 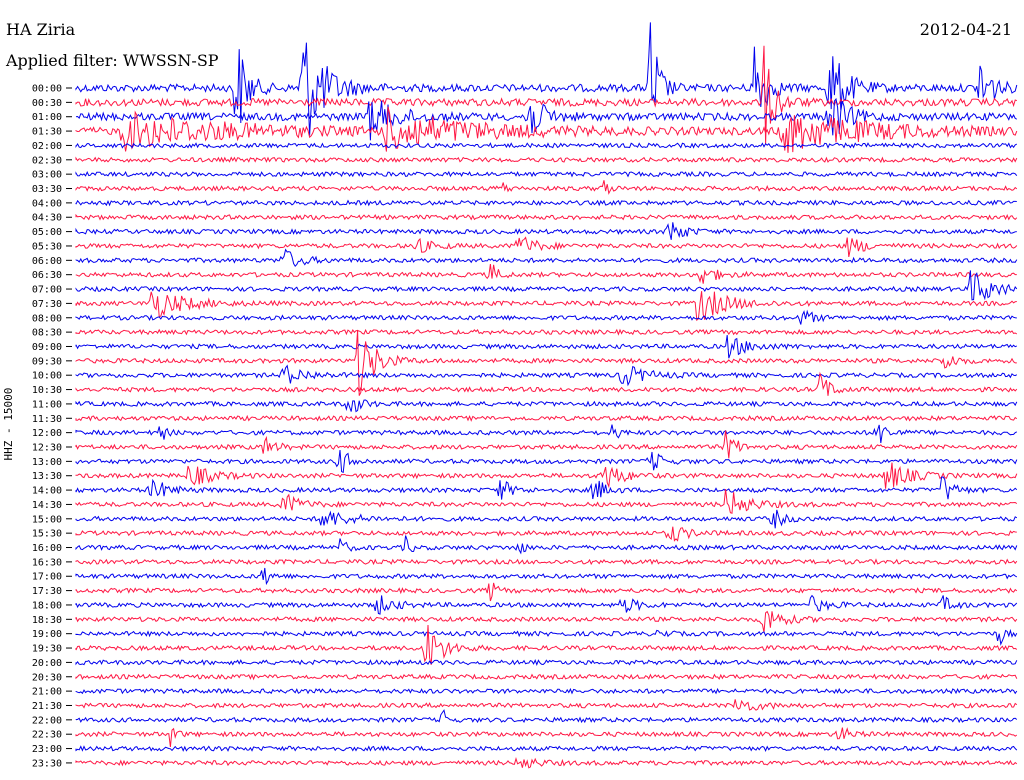 What do you see at coordinates (47, 376) in the screenshot?
I see `row-label-1000: 10:00` at bounding box center [47, 376].